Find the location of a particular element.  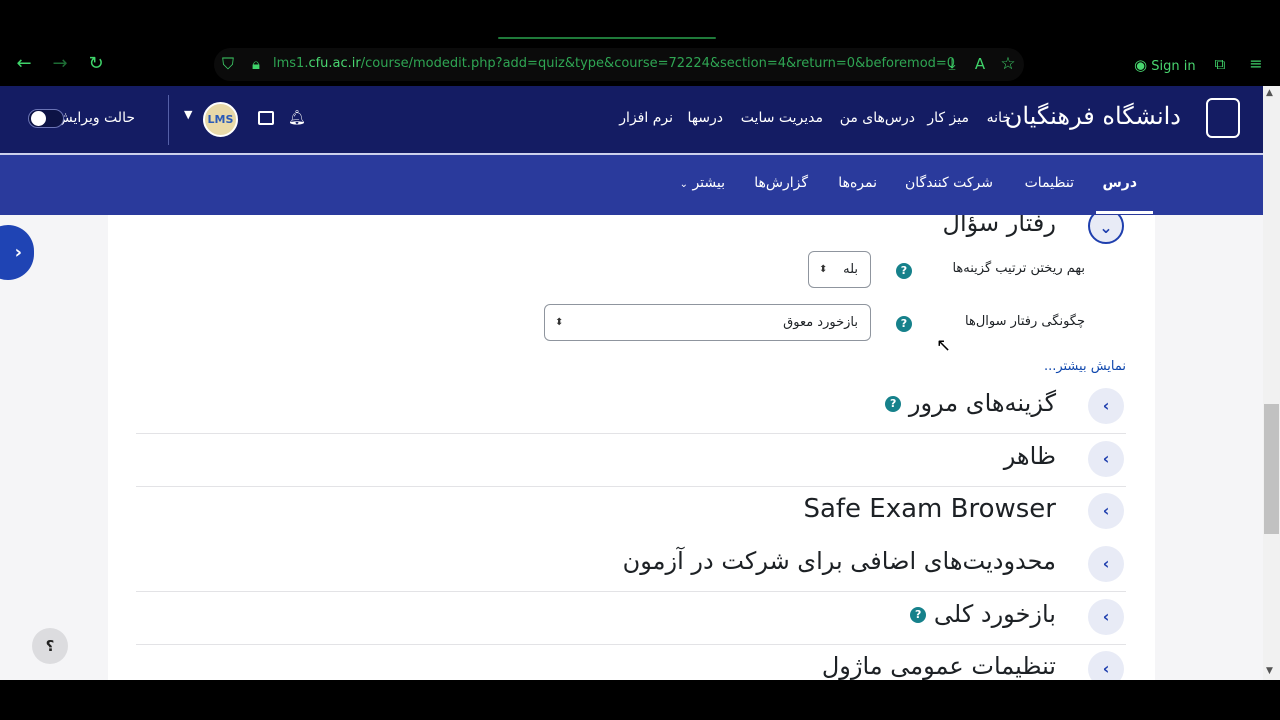

forward-icon: → is located at coordinates (60, 64).